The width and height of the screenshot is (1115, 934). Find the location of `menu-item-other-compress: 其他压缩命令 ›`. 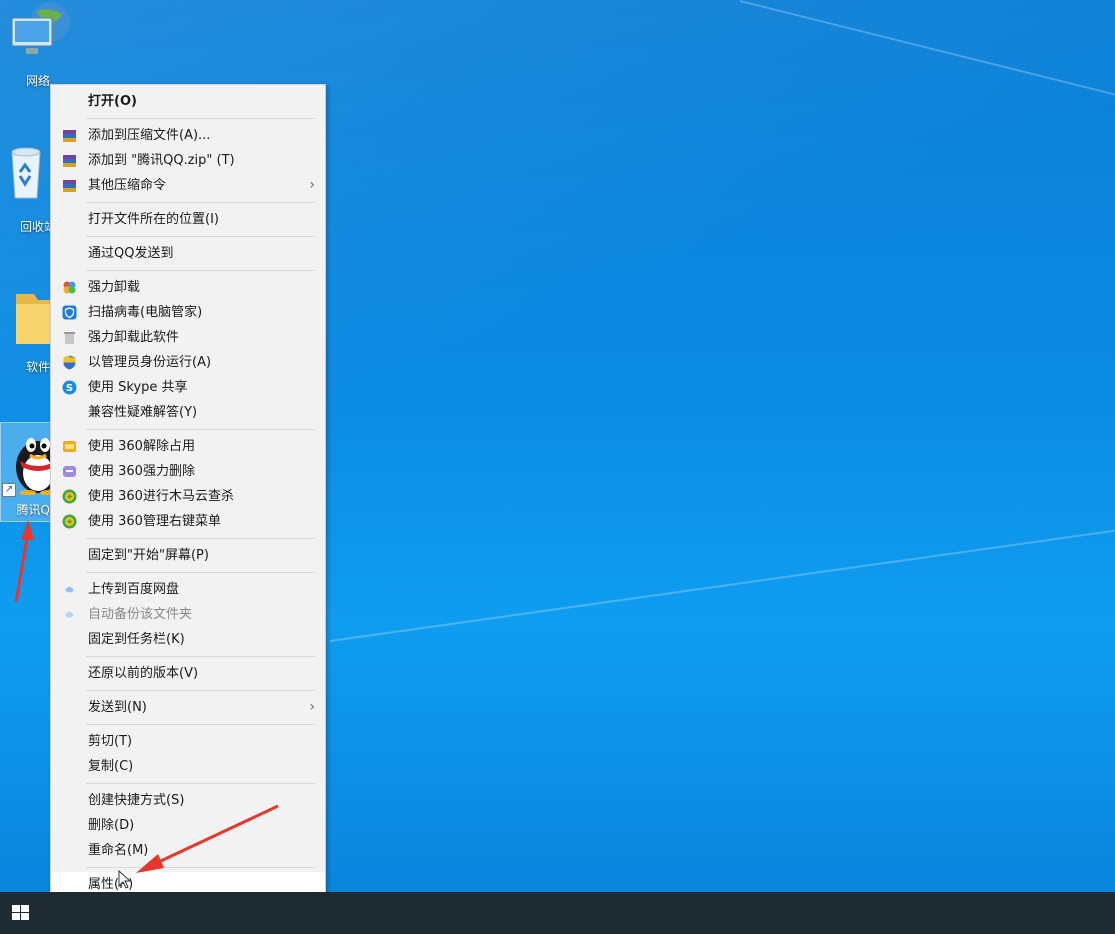

menu-item-other-compress: 其他压缩命令 › is located at coordinates (188, 185).